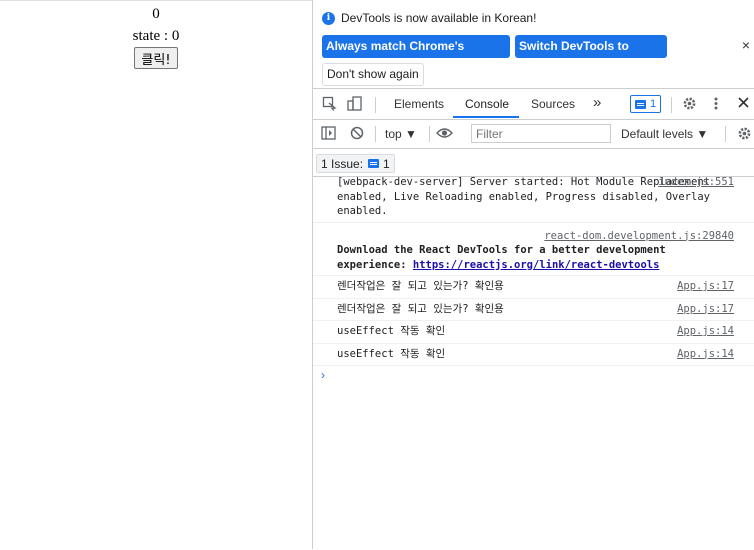 The image size is (754, 550). Describe the element at coordinates (401, 134) in the screenshot. I see `context-select: top ▼` at that location.